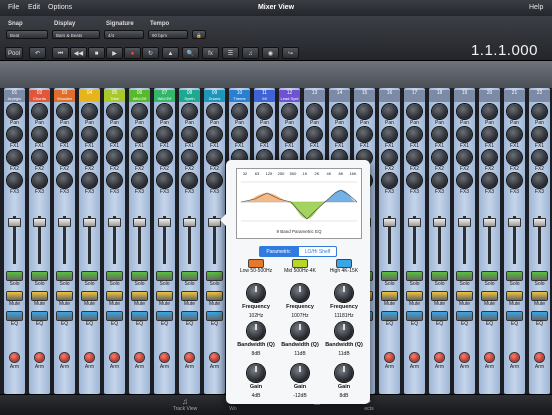  Describe the element at coordinates (489, 96) in the screenshot. I see `track-header: 20` at that location.